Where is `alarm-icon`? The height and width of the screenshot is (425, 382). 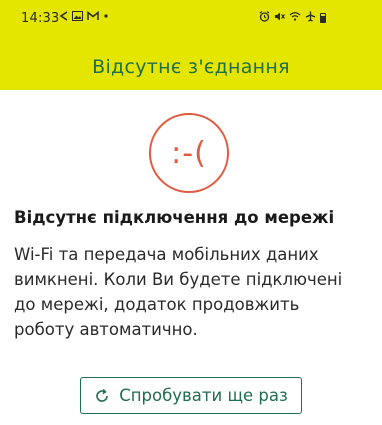
alarm-icon is located at coordinates (264, 18).